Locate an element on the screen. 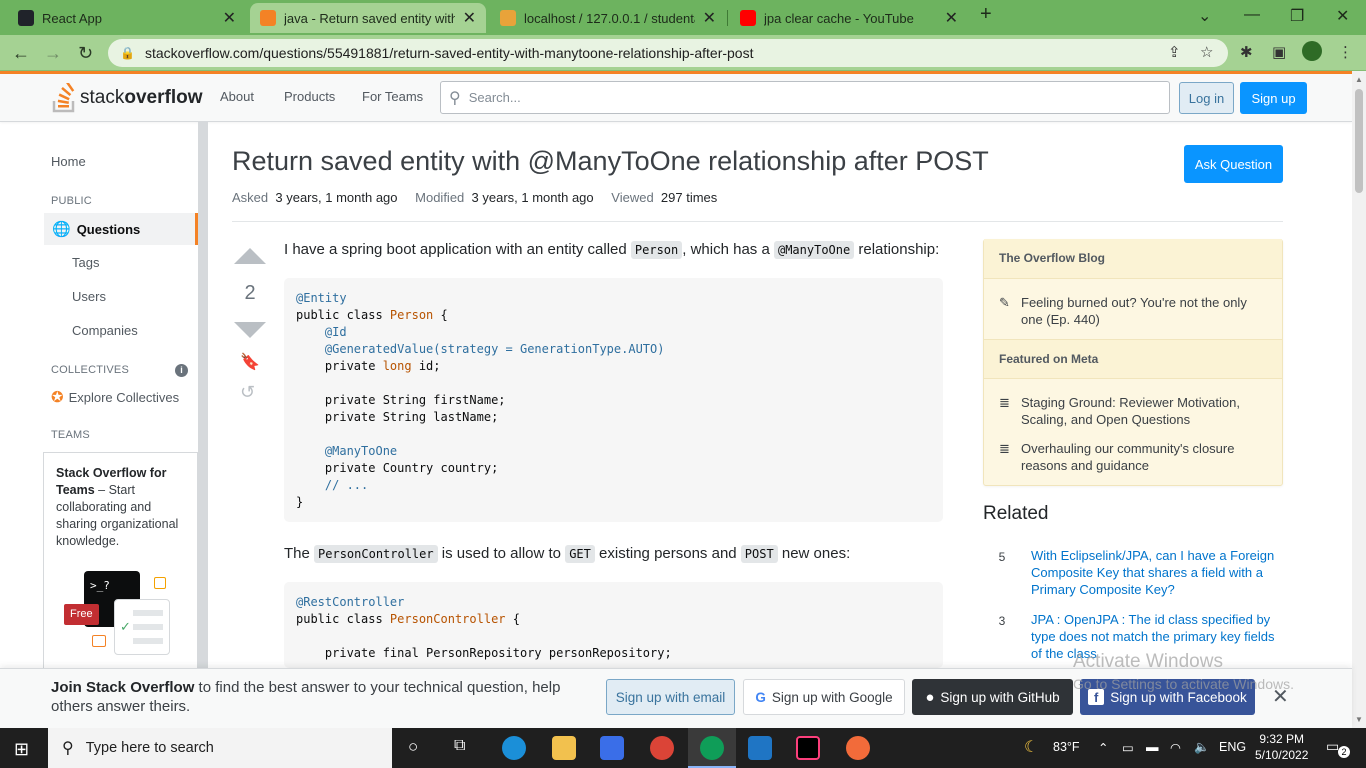 This screenshot has height=768, width=1366. share-icon: ⇪ is located at coordinates (1174, 52).